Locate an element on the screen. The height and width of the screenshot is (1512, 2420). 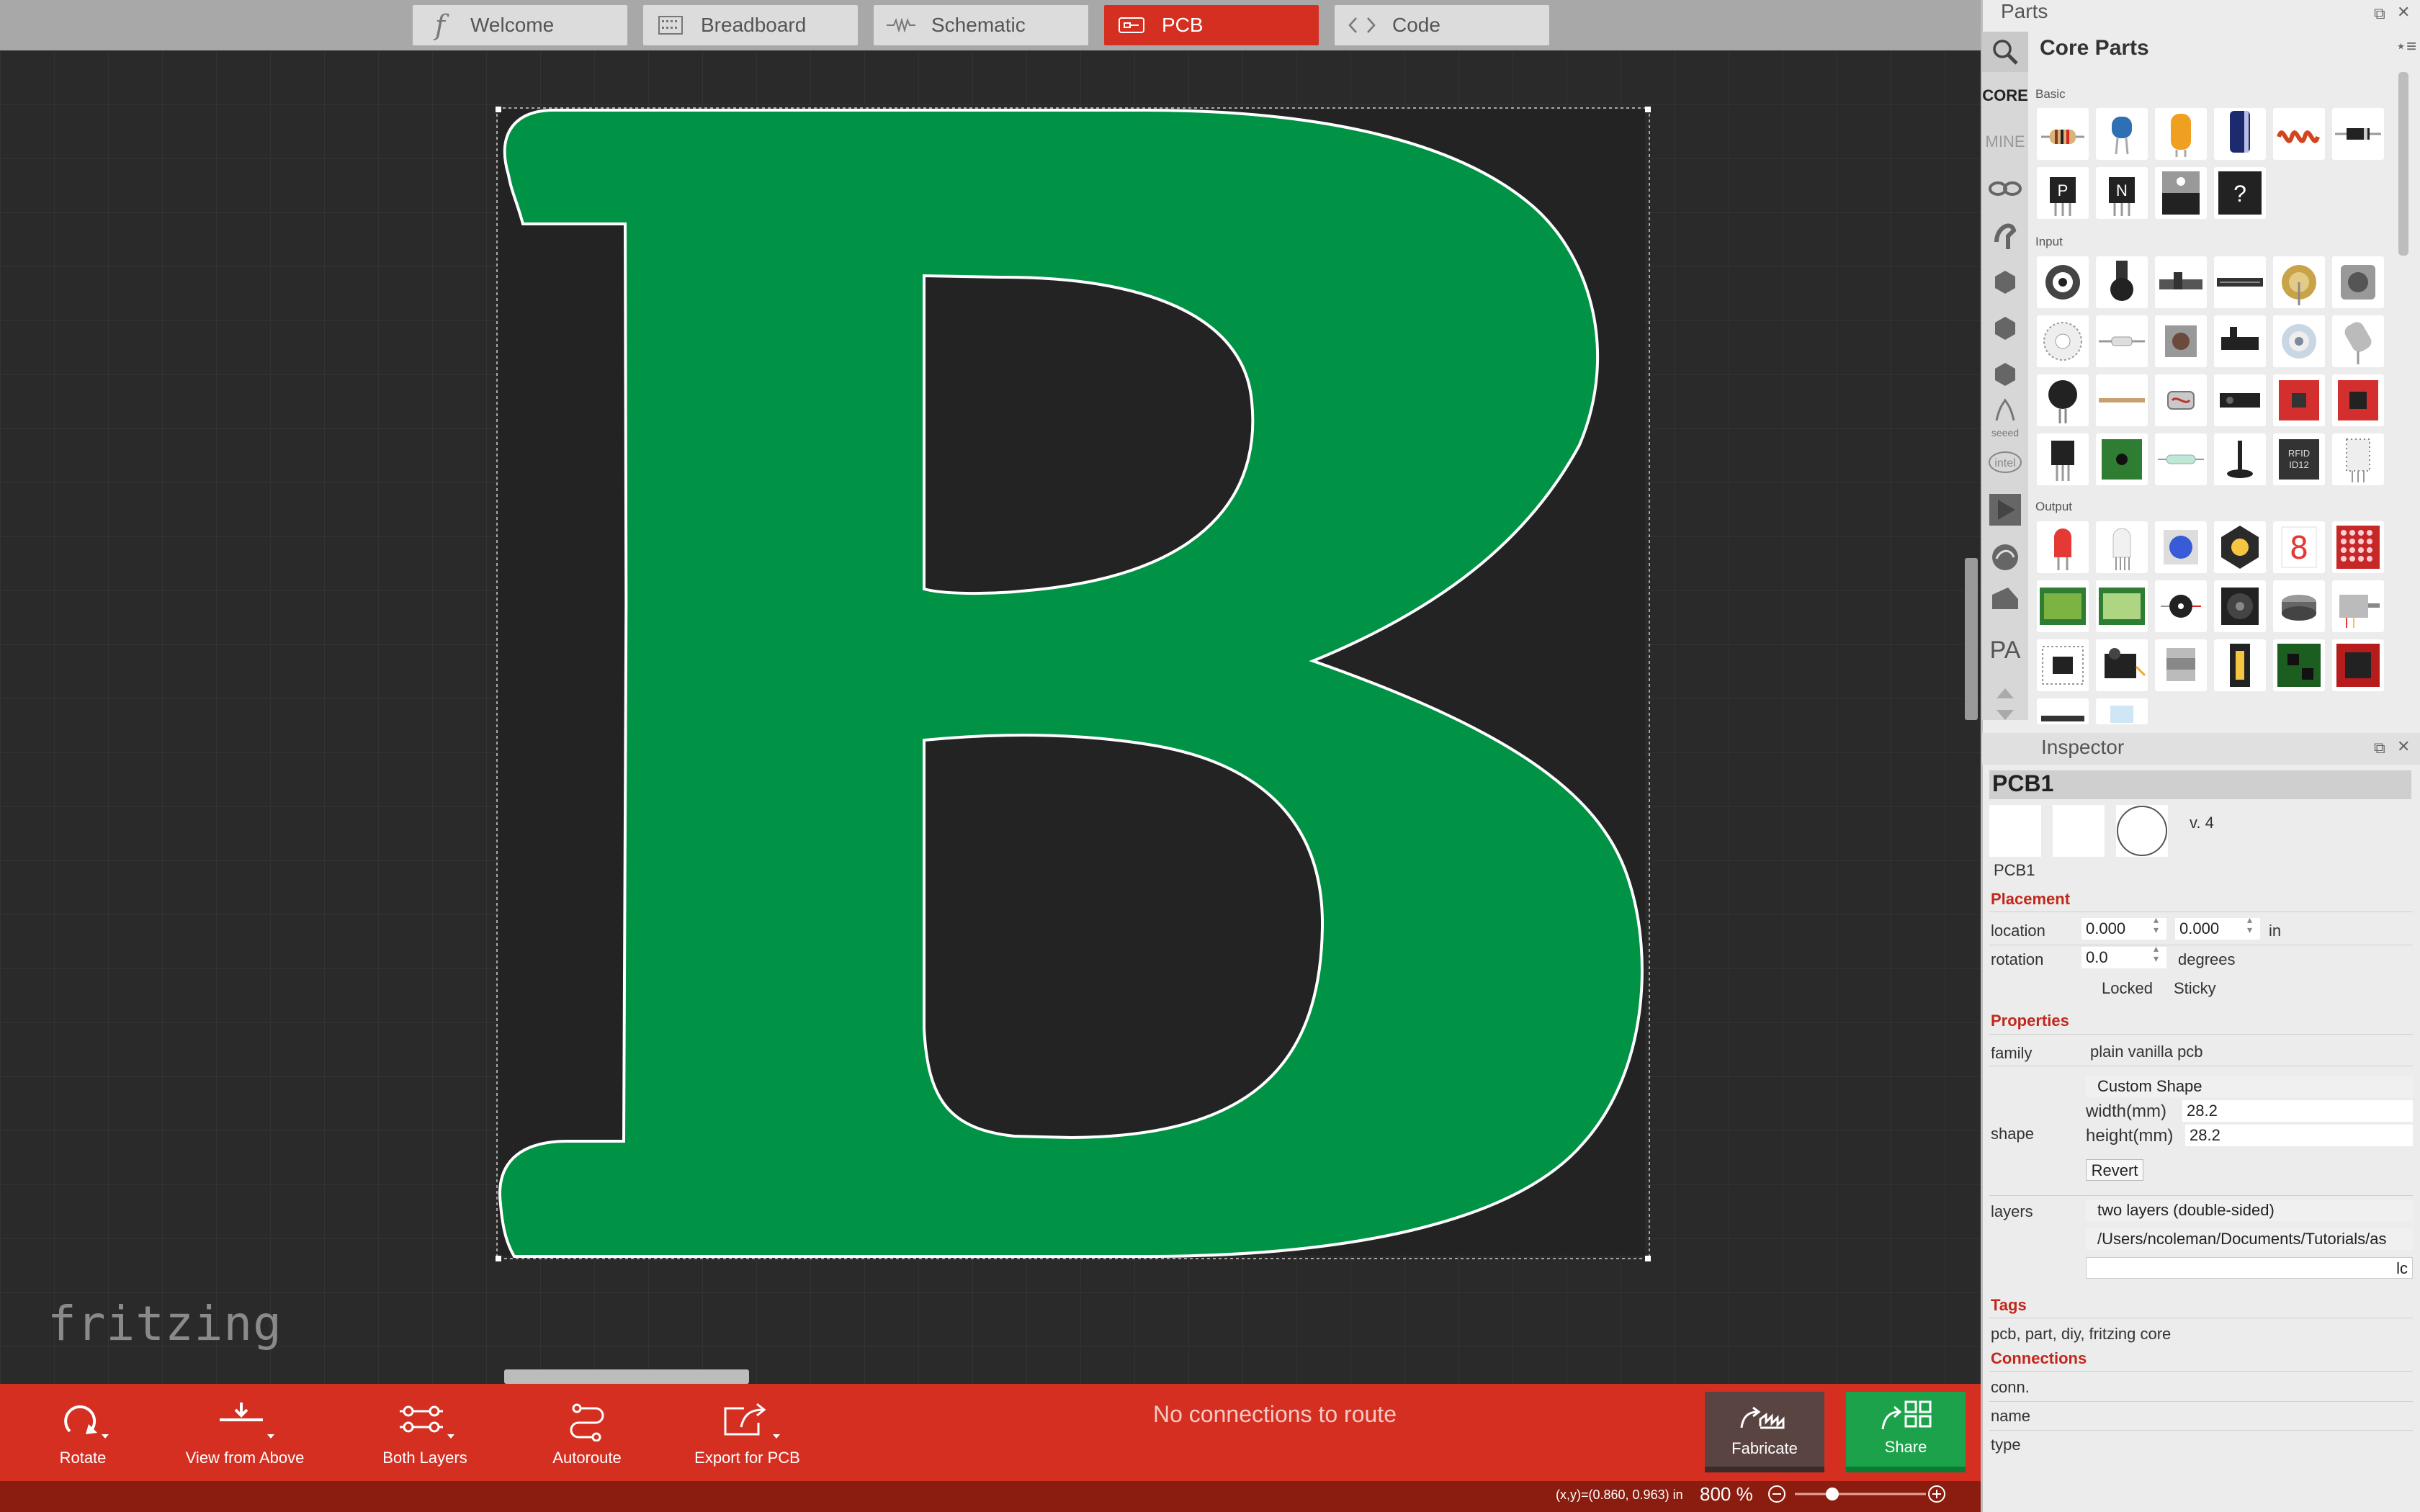
seeed-bin-icon: seeed is located at coordinates (2005, 418).